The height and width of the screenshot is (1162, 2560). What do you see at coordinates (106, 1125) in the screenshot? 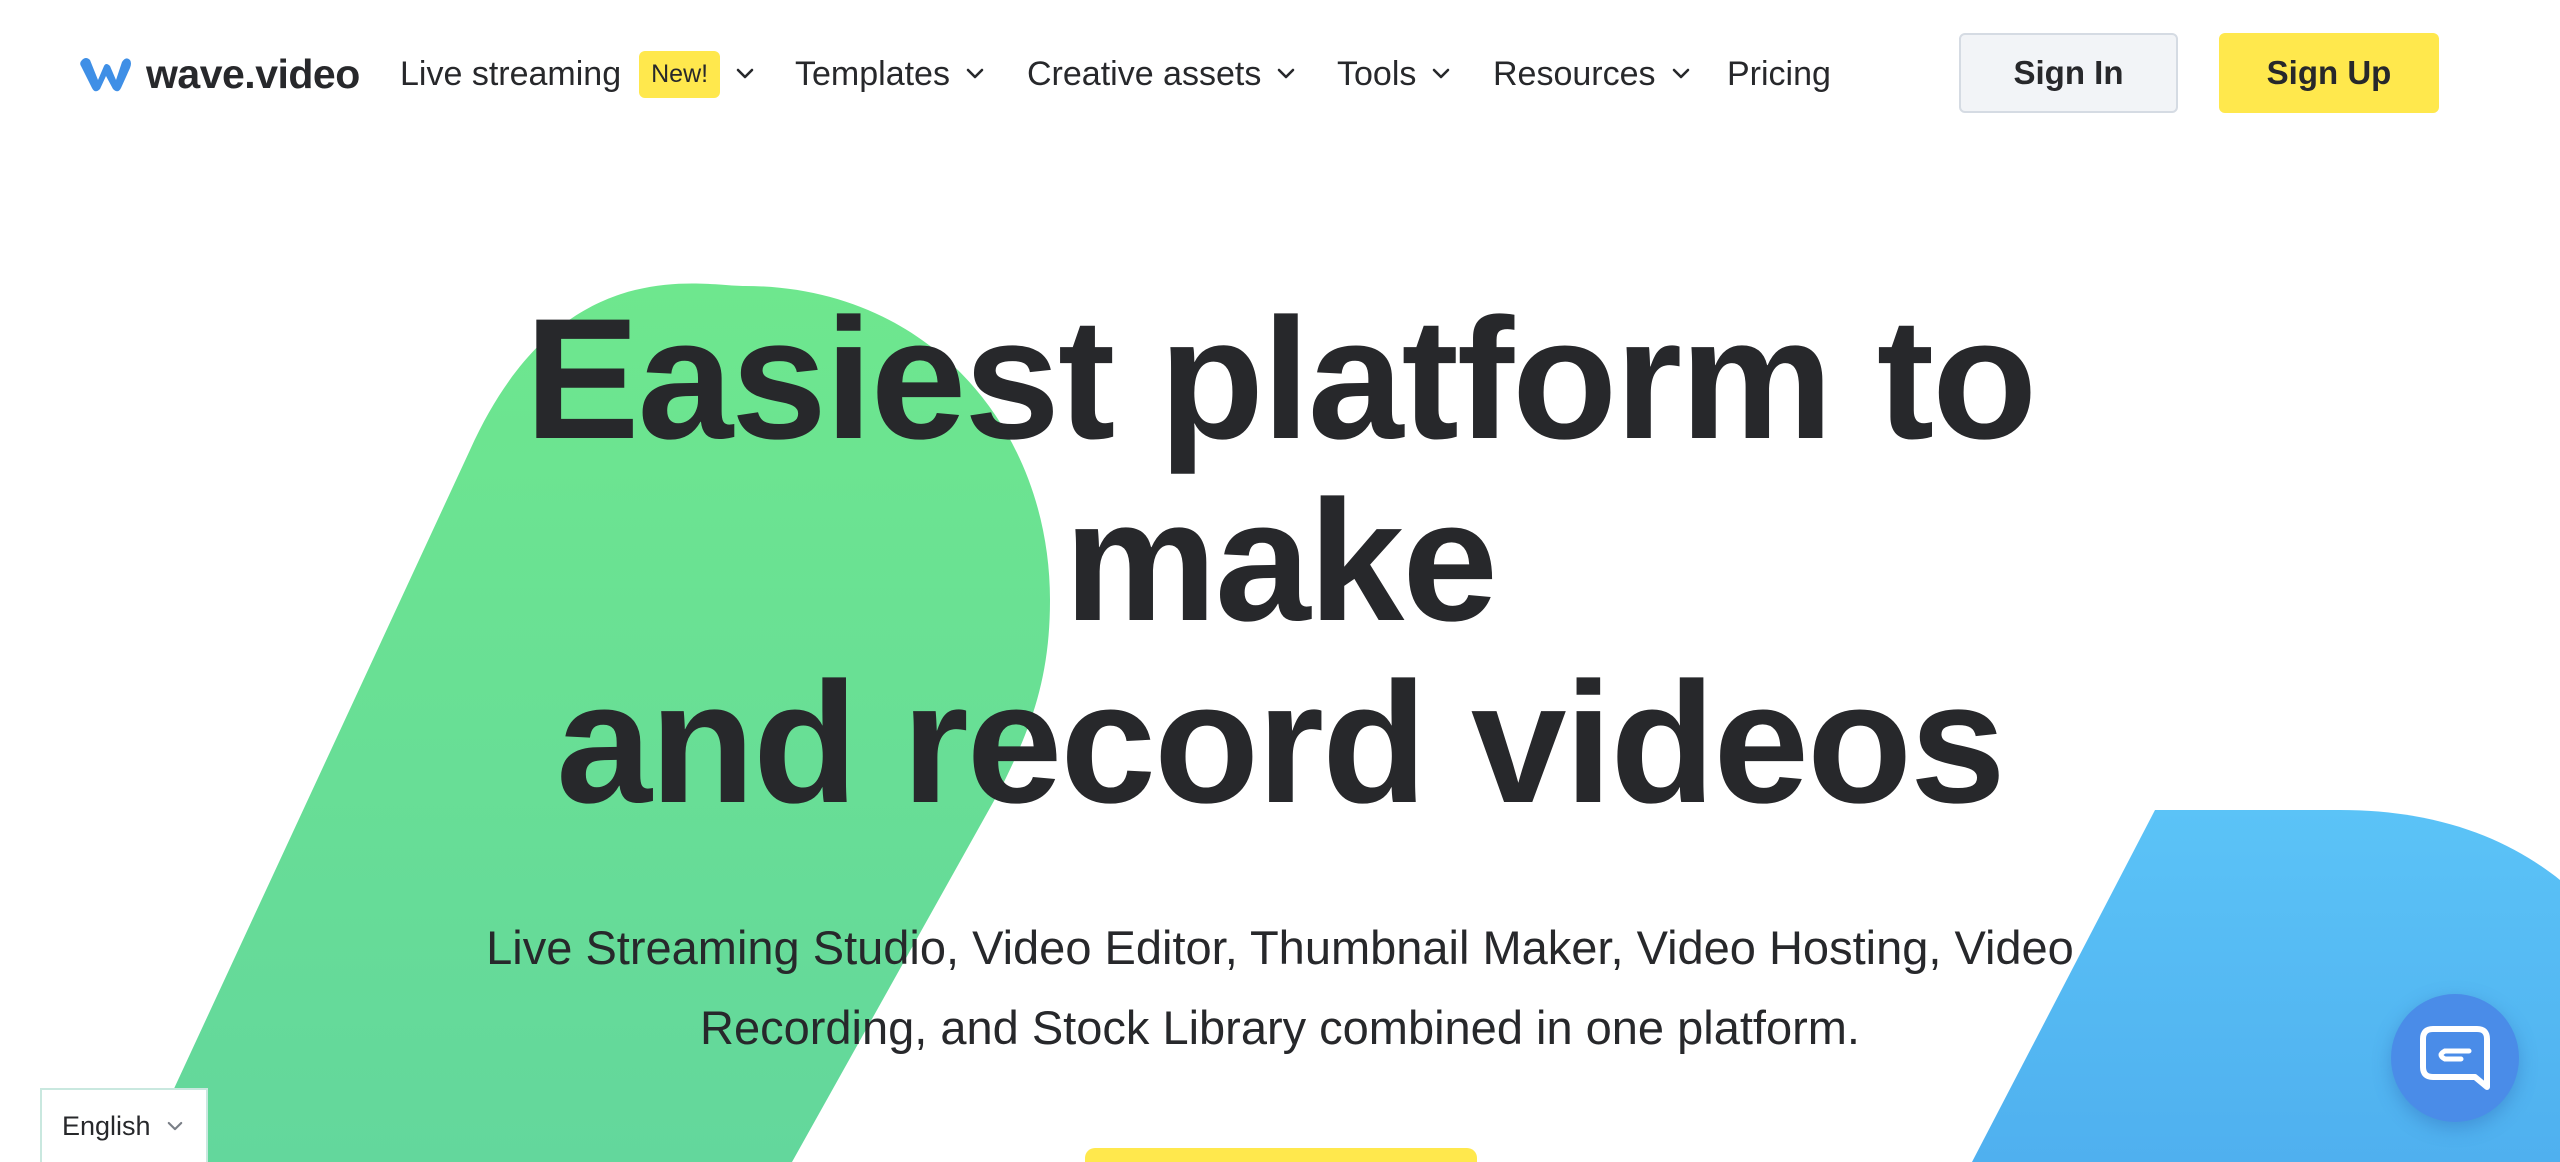
I see `language-selector-value: English` at bounding box center [106, 1125].